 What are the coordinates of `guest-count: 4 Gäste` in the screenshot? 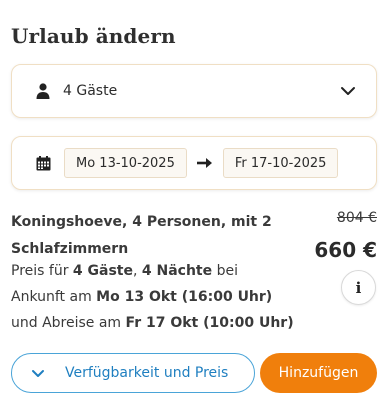 It's located at (102, 271).